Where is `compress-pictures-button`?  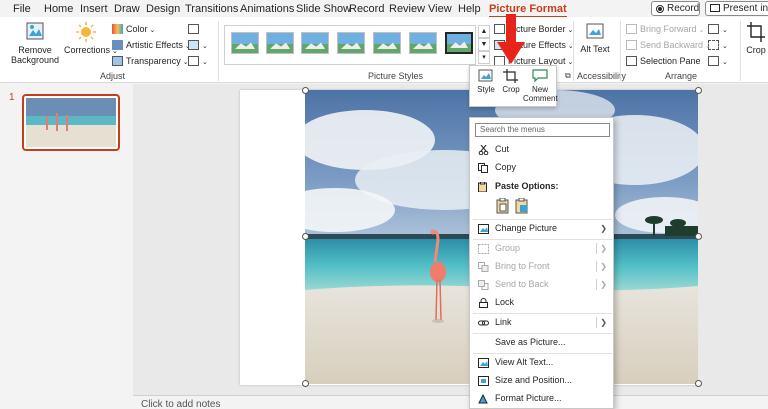 compress-pictures-button is located at coordinates (194, 29).